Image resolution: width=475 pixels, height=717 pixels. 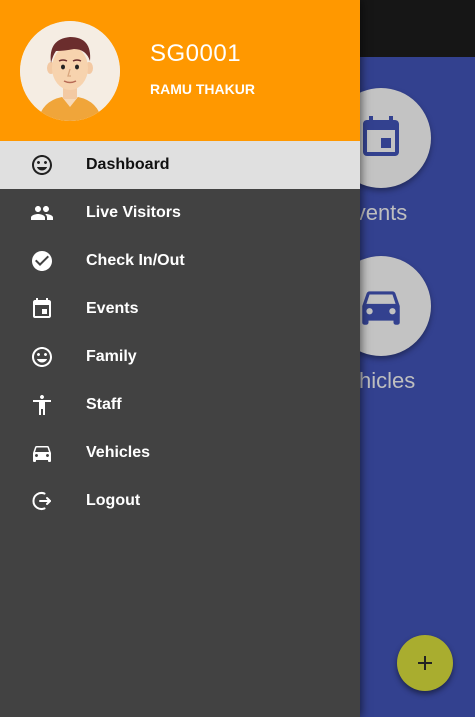 I want to click on menu-item-family: Family, so click(x=180, y=357).